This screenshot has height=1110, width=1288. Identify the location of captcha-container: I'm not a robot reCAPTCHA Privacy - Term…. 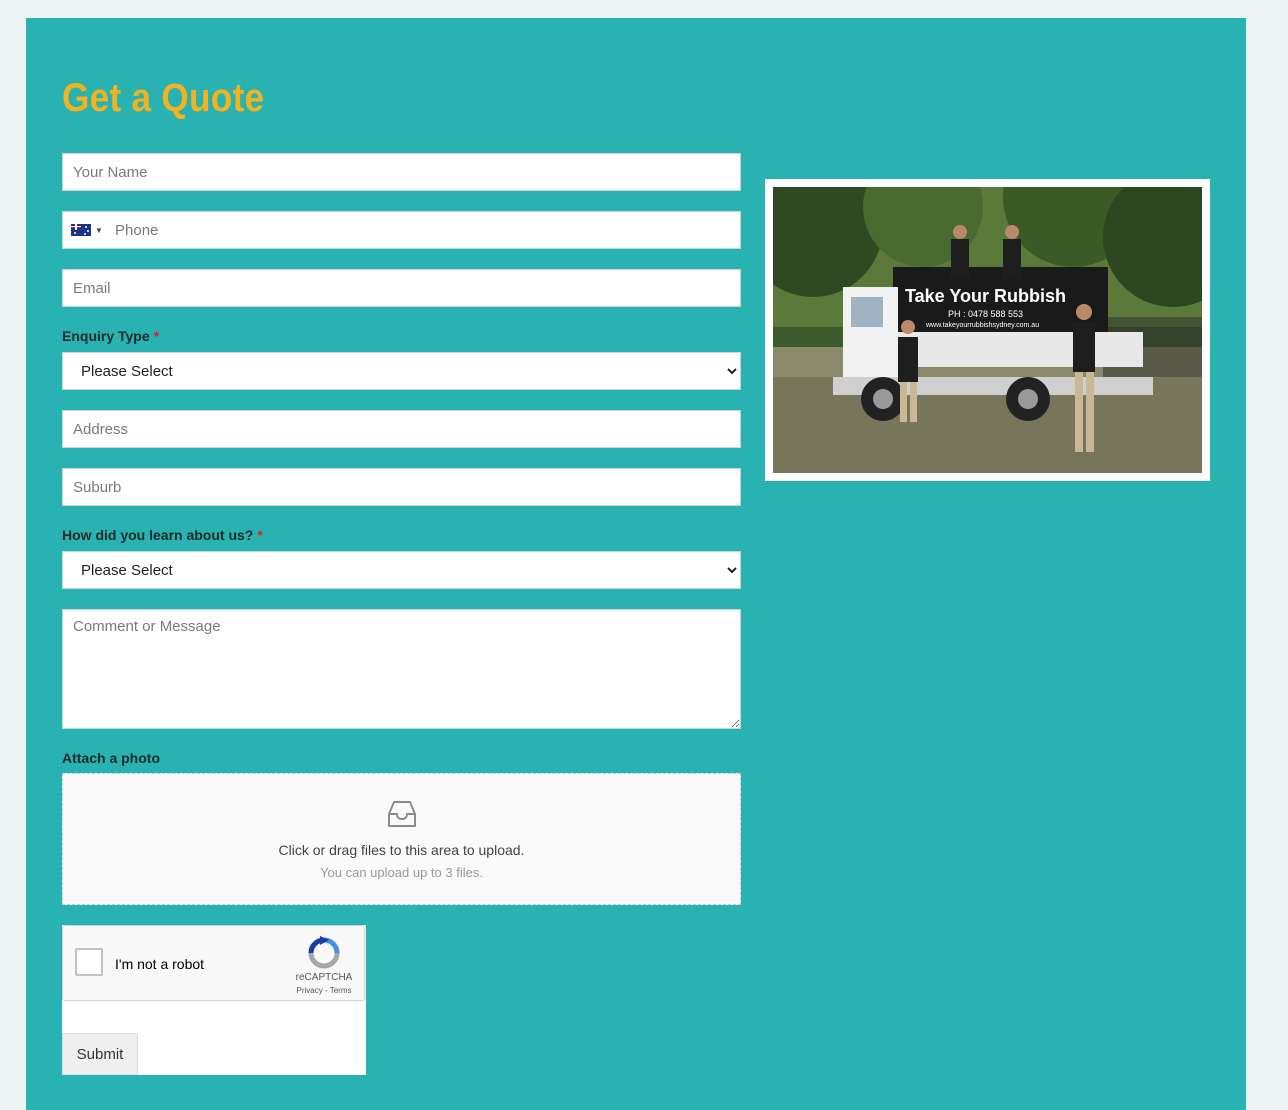
(214, 1000).